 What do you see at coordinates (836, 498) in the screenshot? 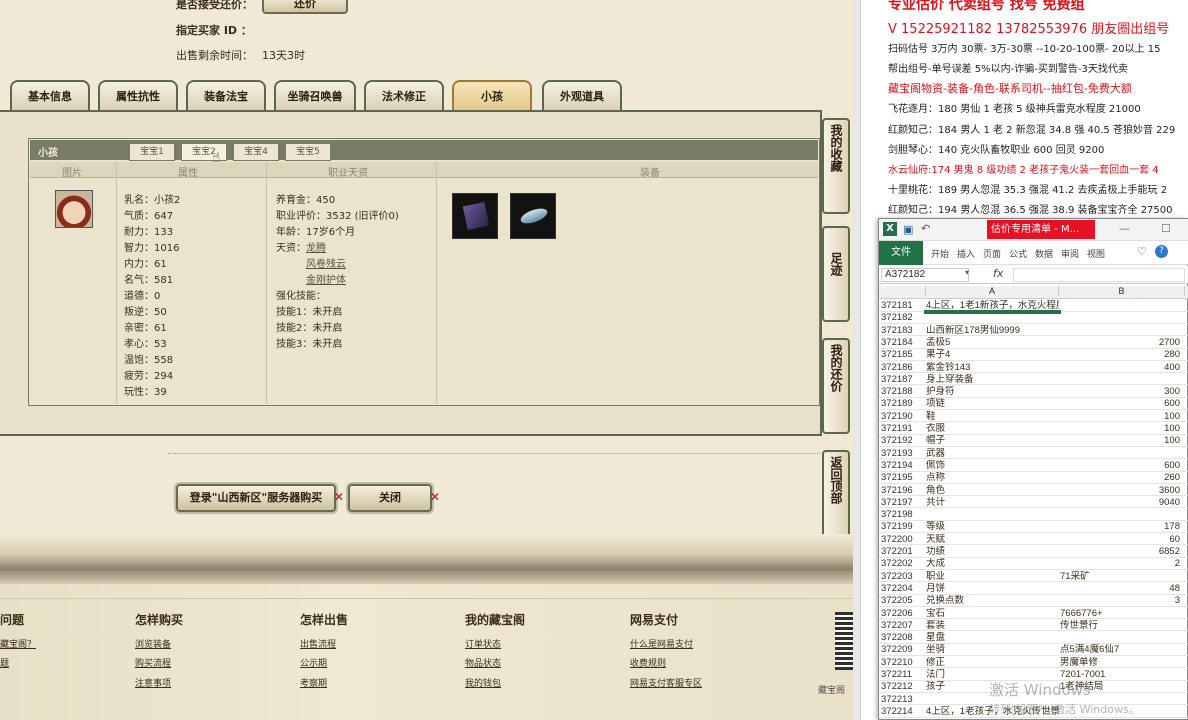
I see `side-back-to-top: 返回顶部` at bounding box center [836, 498].